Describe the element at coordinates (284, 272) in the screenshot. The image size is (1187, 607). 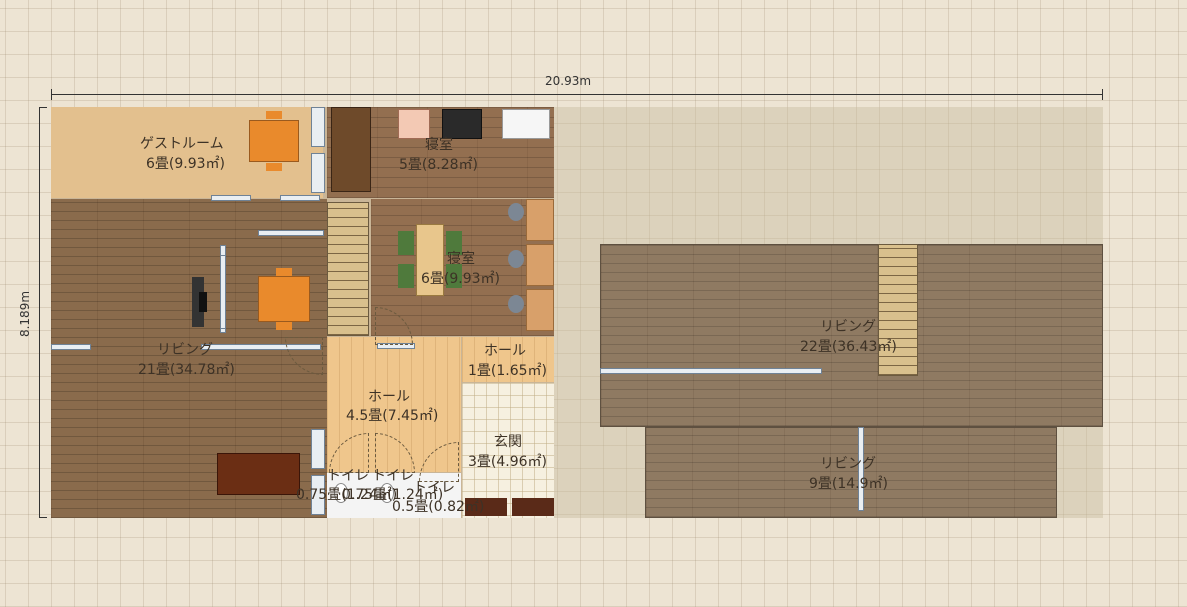
I see `chair-living-top` at that location.